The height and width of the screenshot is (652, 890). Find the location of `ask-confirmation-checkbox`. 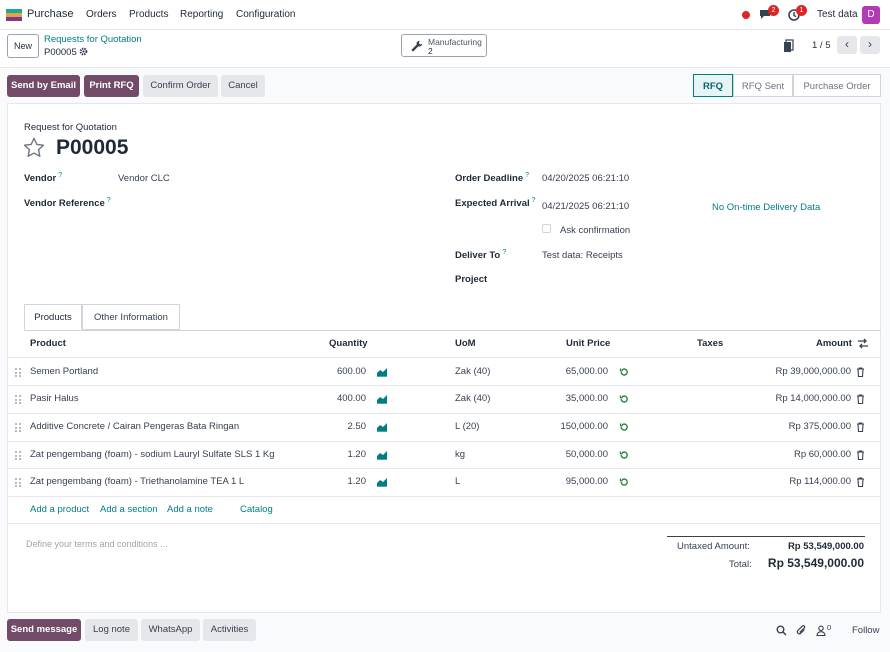

ask-confirmation-checkbox is located at coordinates (546, 228).